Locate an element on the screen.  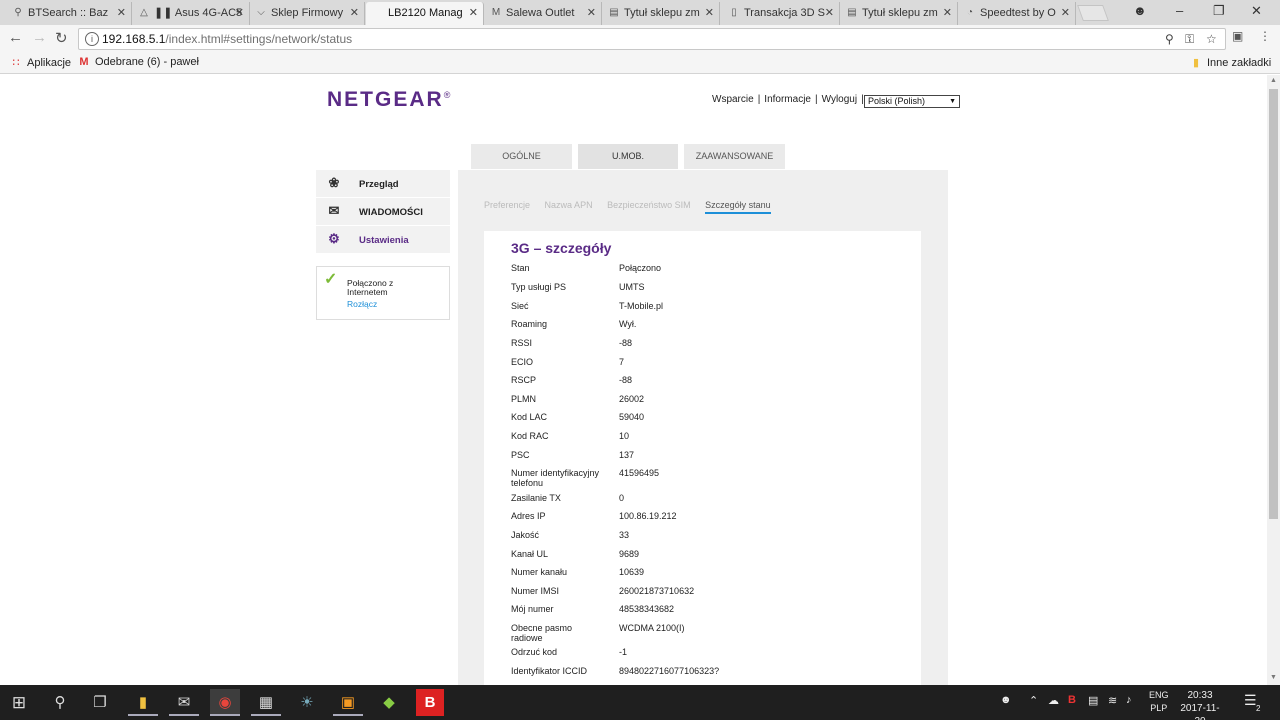
sidebar-item-label: Przegląd is located at coordinates (379, 184).